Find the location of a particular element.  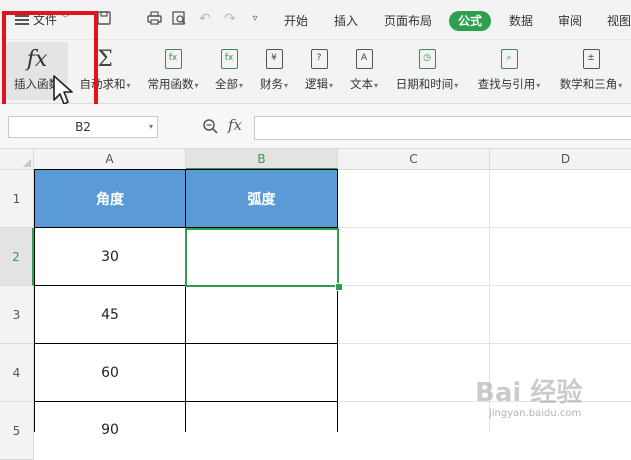

star-function-icon: fx is located at coordinates (173, 59).